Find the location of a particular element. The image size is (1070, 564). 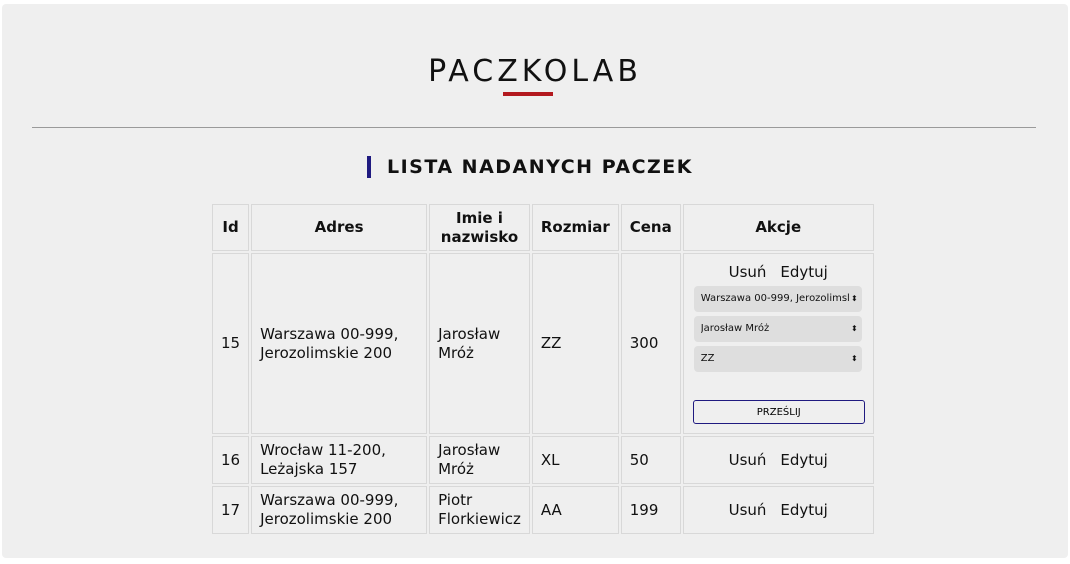

address-select: Warszawa 00-999, Jerozolimsl ⬍ is located at coordinates (777, 299).